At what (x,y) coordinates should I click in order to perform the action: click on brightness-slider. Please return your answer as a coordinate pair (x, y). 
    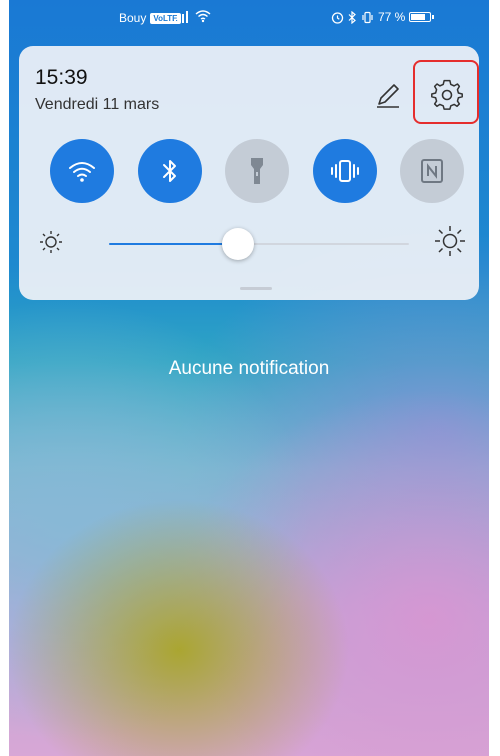
    Looking at the image, I should click on (259, 244).